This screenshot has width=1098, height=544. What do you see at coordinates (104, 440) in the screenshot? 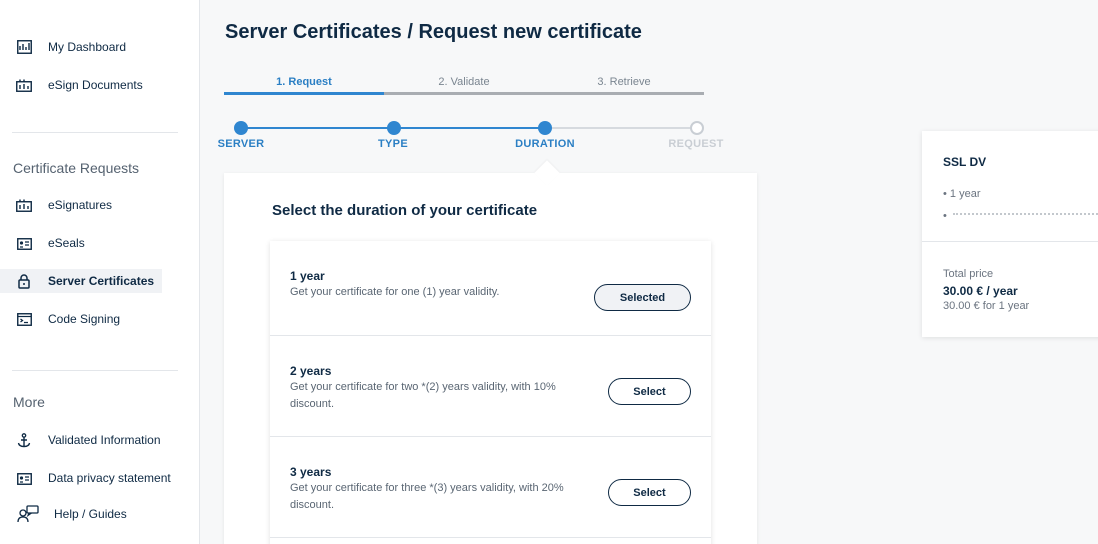
I see `sidebar-item-label: Validated Information` at bounding box center [104, 440].